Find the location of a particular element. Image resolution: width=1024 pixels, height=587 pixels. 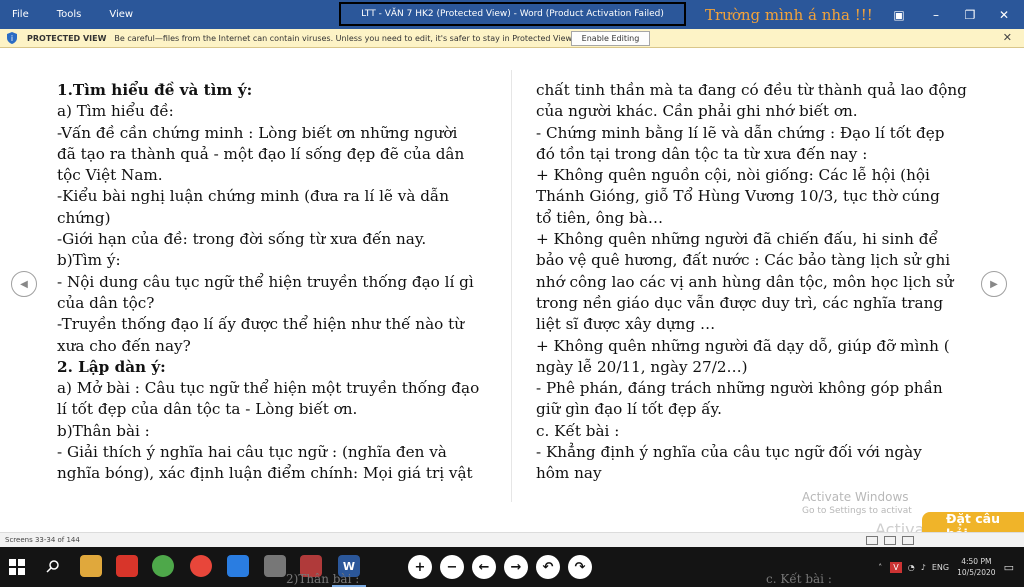

app-tray-icon: V is located at coordinates (896, 567).